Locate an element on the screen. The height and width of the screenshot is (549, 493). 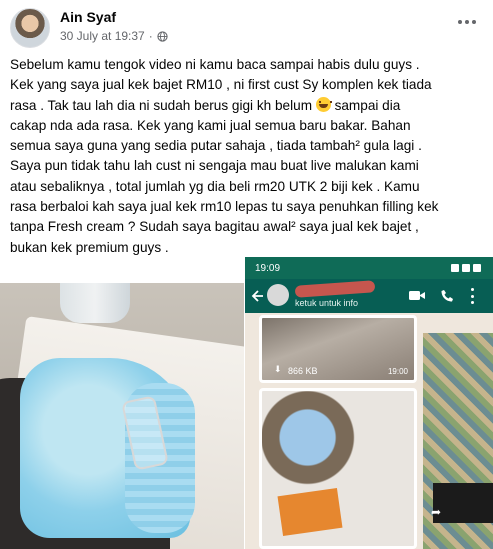
post-line: bukan kek premium guys . is located at coordinates (89, 247).